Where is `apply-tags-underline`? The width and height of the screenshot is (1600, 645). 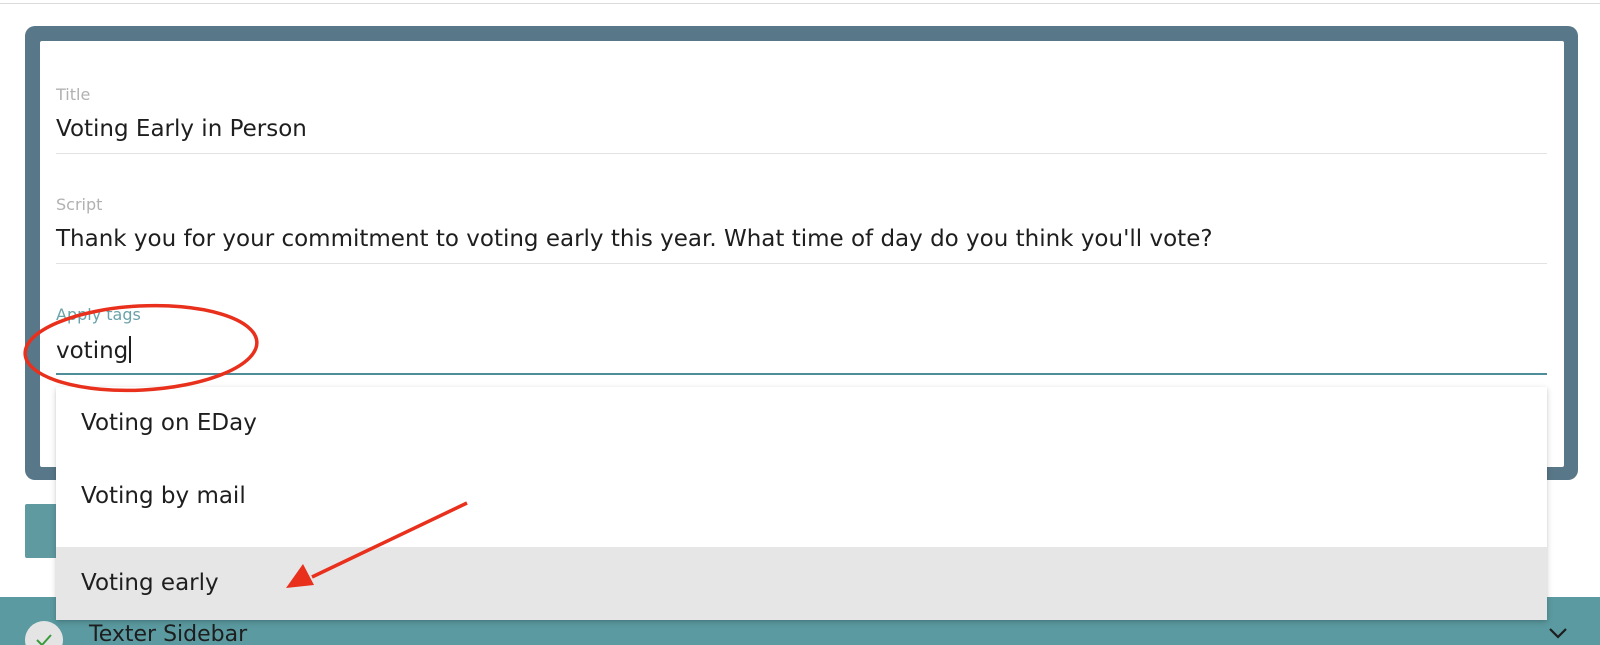 apply-tags-underline is located at coordinates (801, 374).